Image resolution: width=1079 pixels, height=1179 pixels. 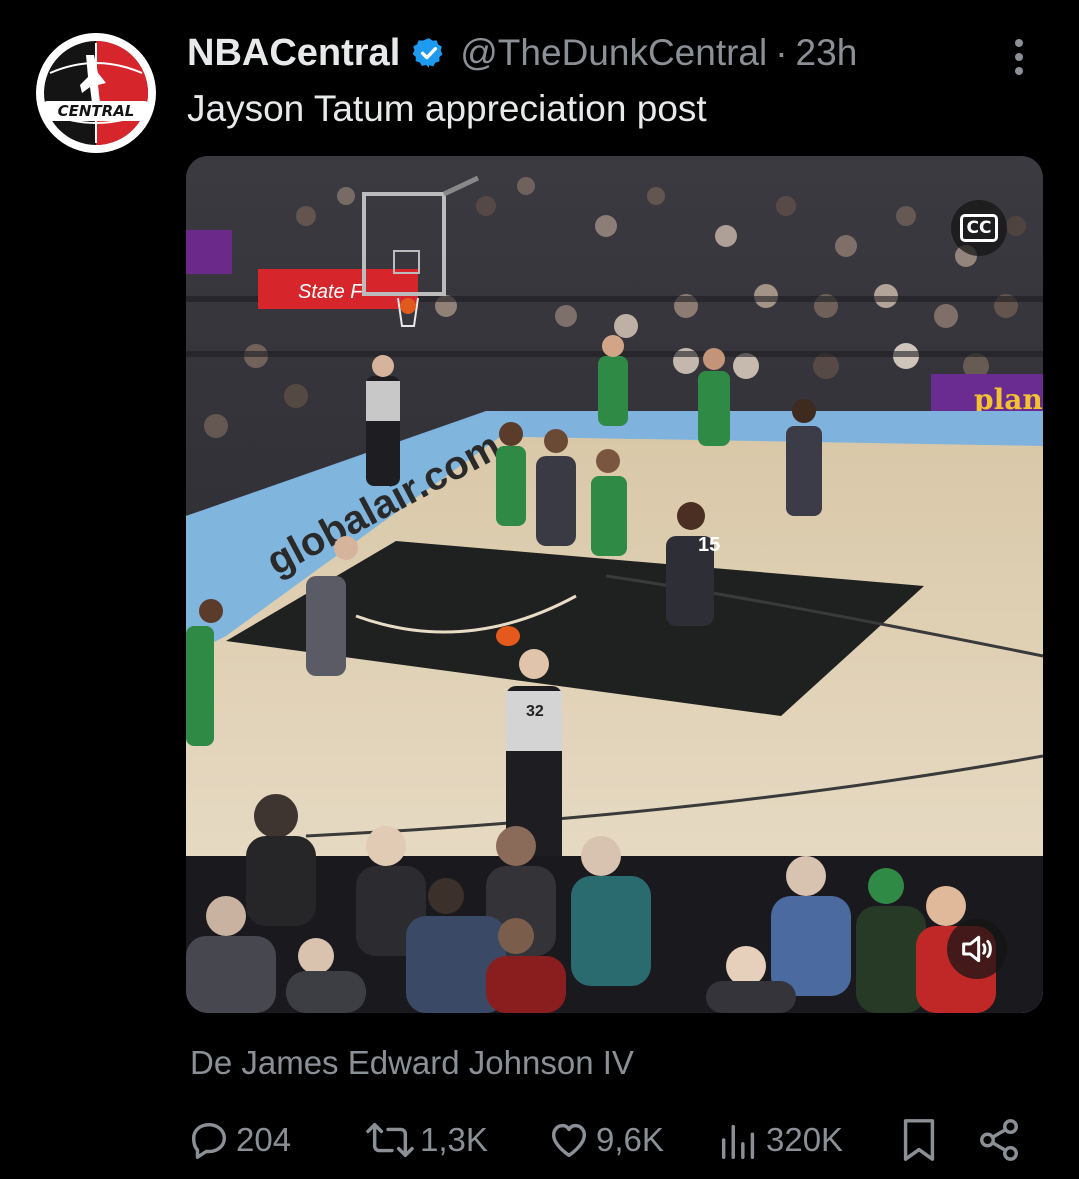 I want to click on post-text: Jayson Tatum appreciation post, so click(x=447, y=108).